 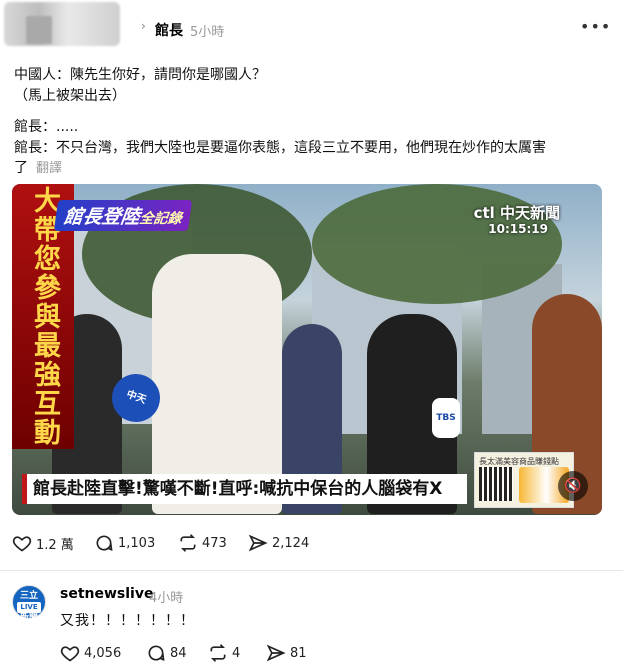 I want to click on reply-author: setnewslive, so click(x=106, y=594).